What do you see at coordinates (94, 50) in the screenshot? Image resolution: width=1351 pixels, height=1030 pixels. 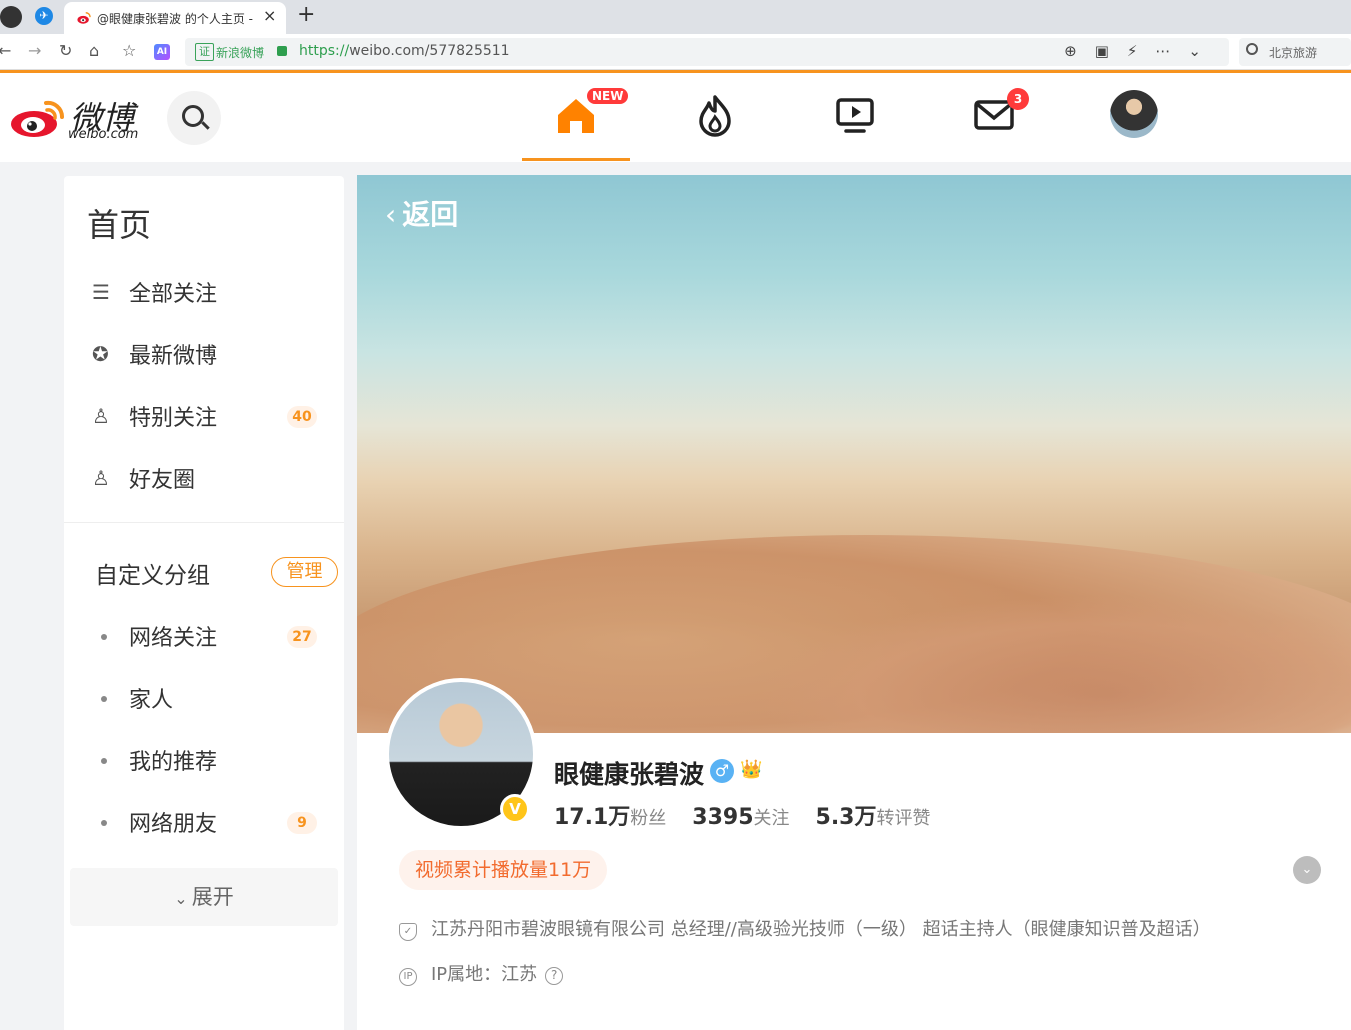 I see `home-icon: ⌂` at bounding box center [94, 50].